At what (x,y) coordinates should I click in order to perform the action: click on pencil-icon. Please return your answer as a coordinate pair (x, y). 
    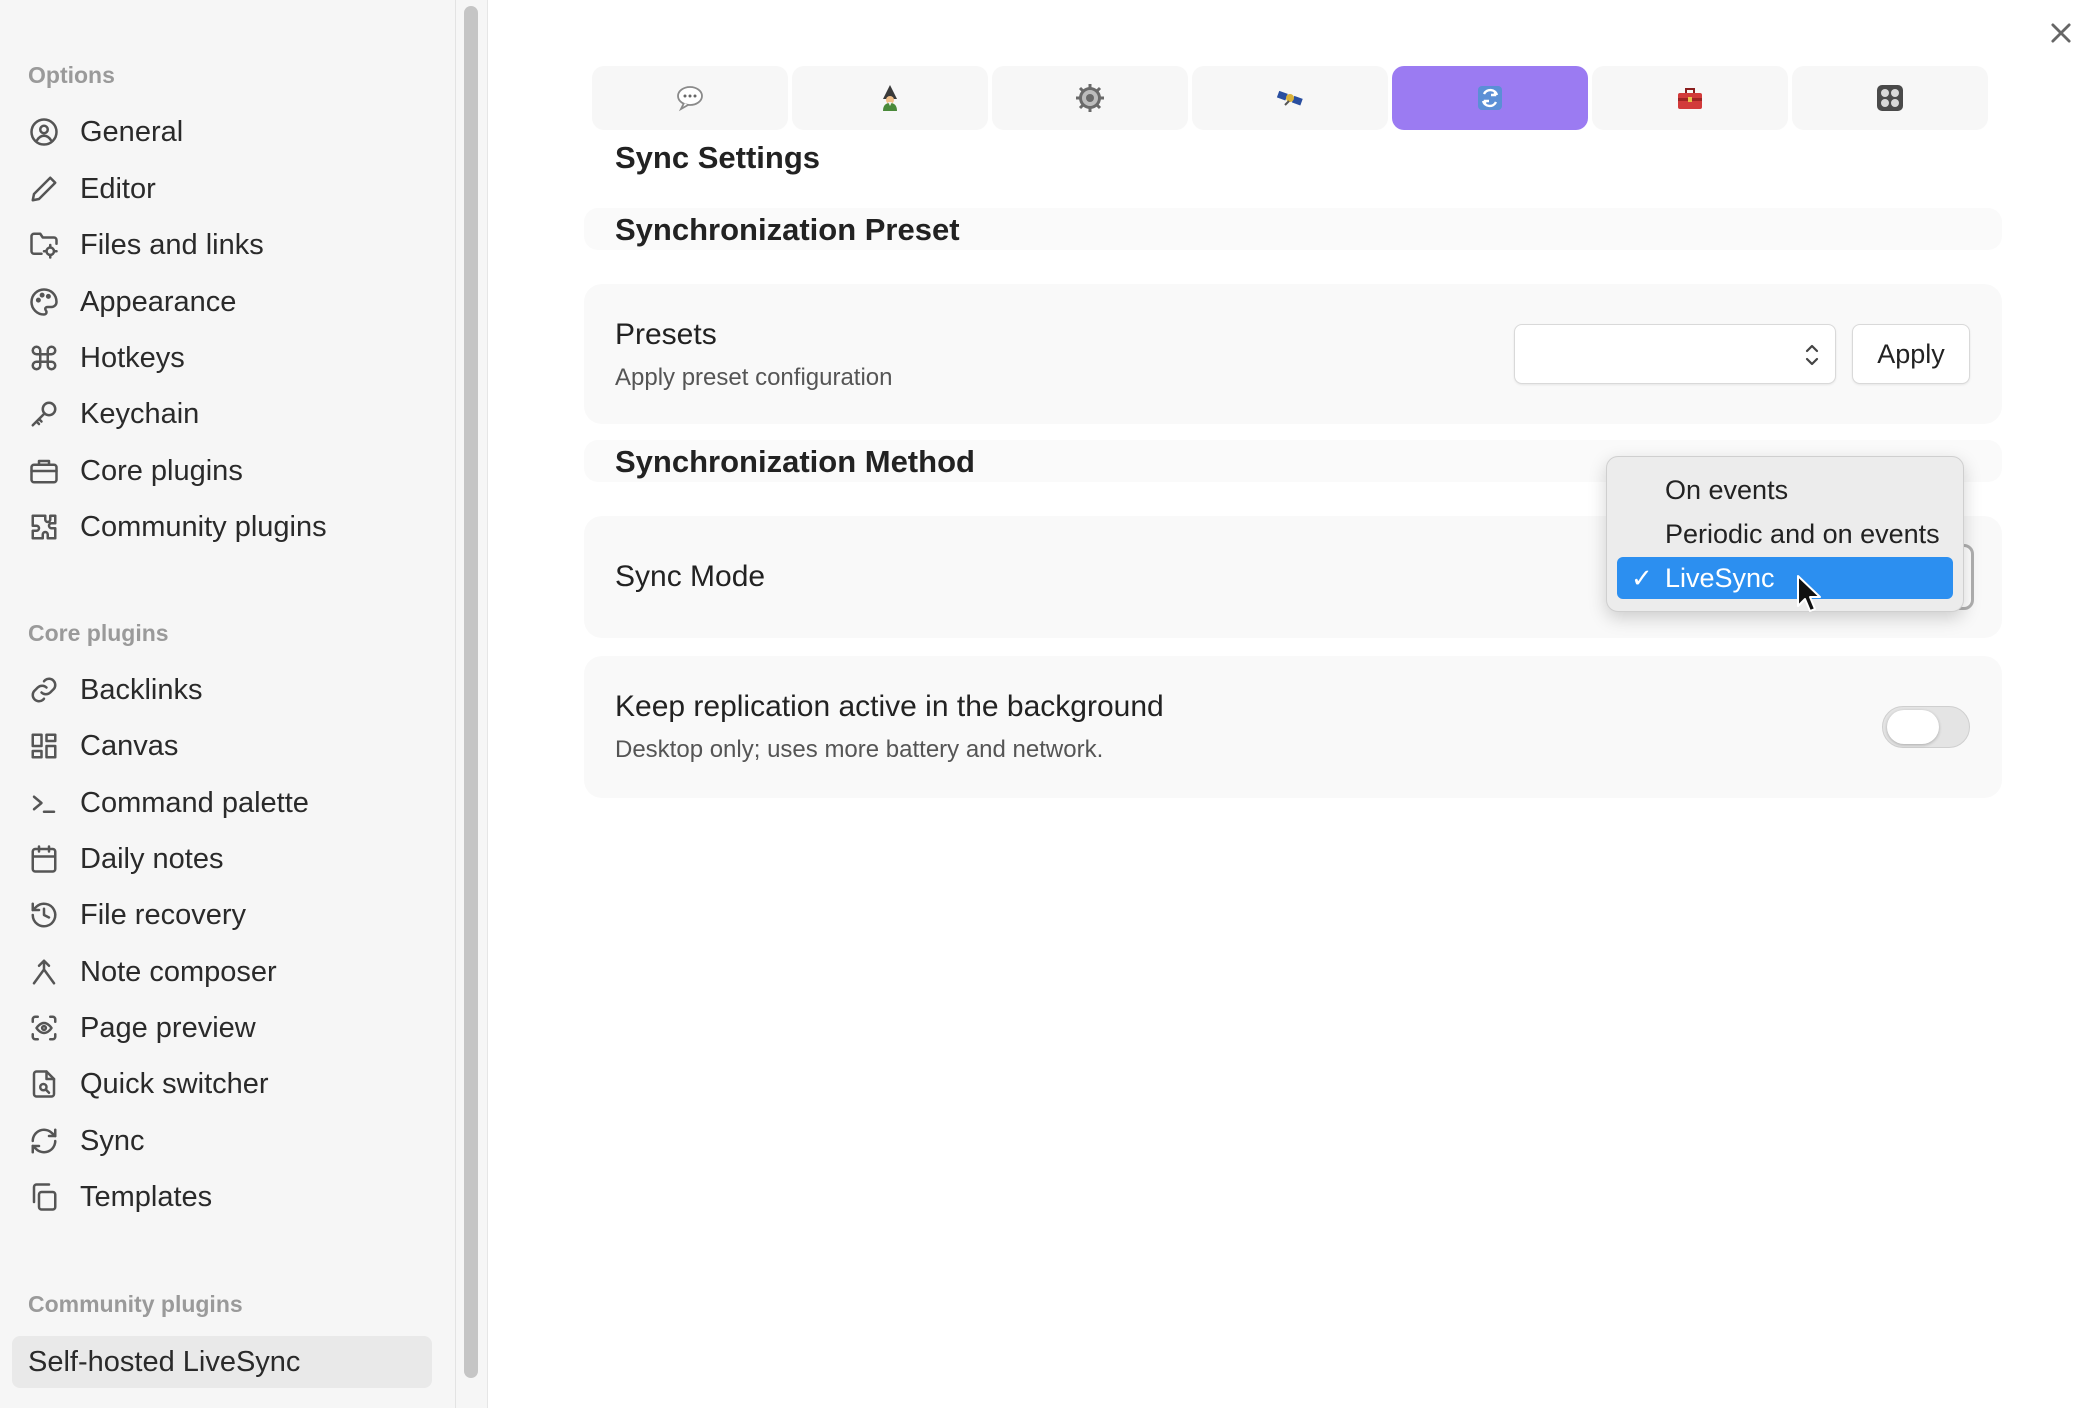
    Looking at the image, I should click on (44, 189).